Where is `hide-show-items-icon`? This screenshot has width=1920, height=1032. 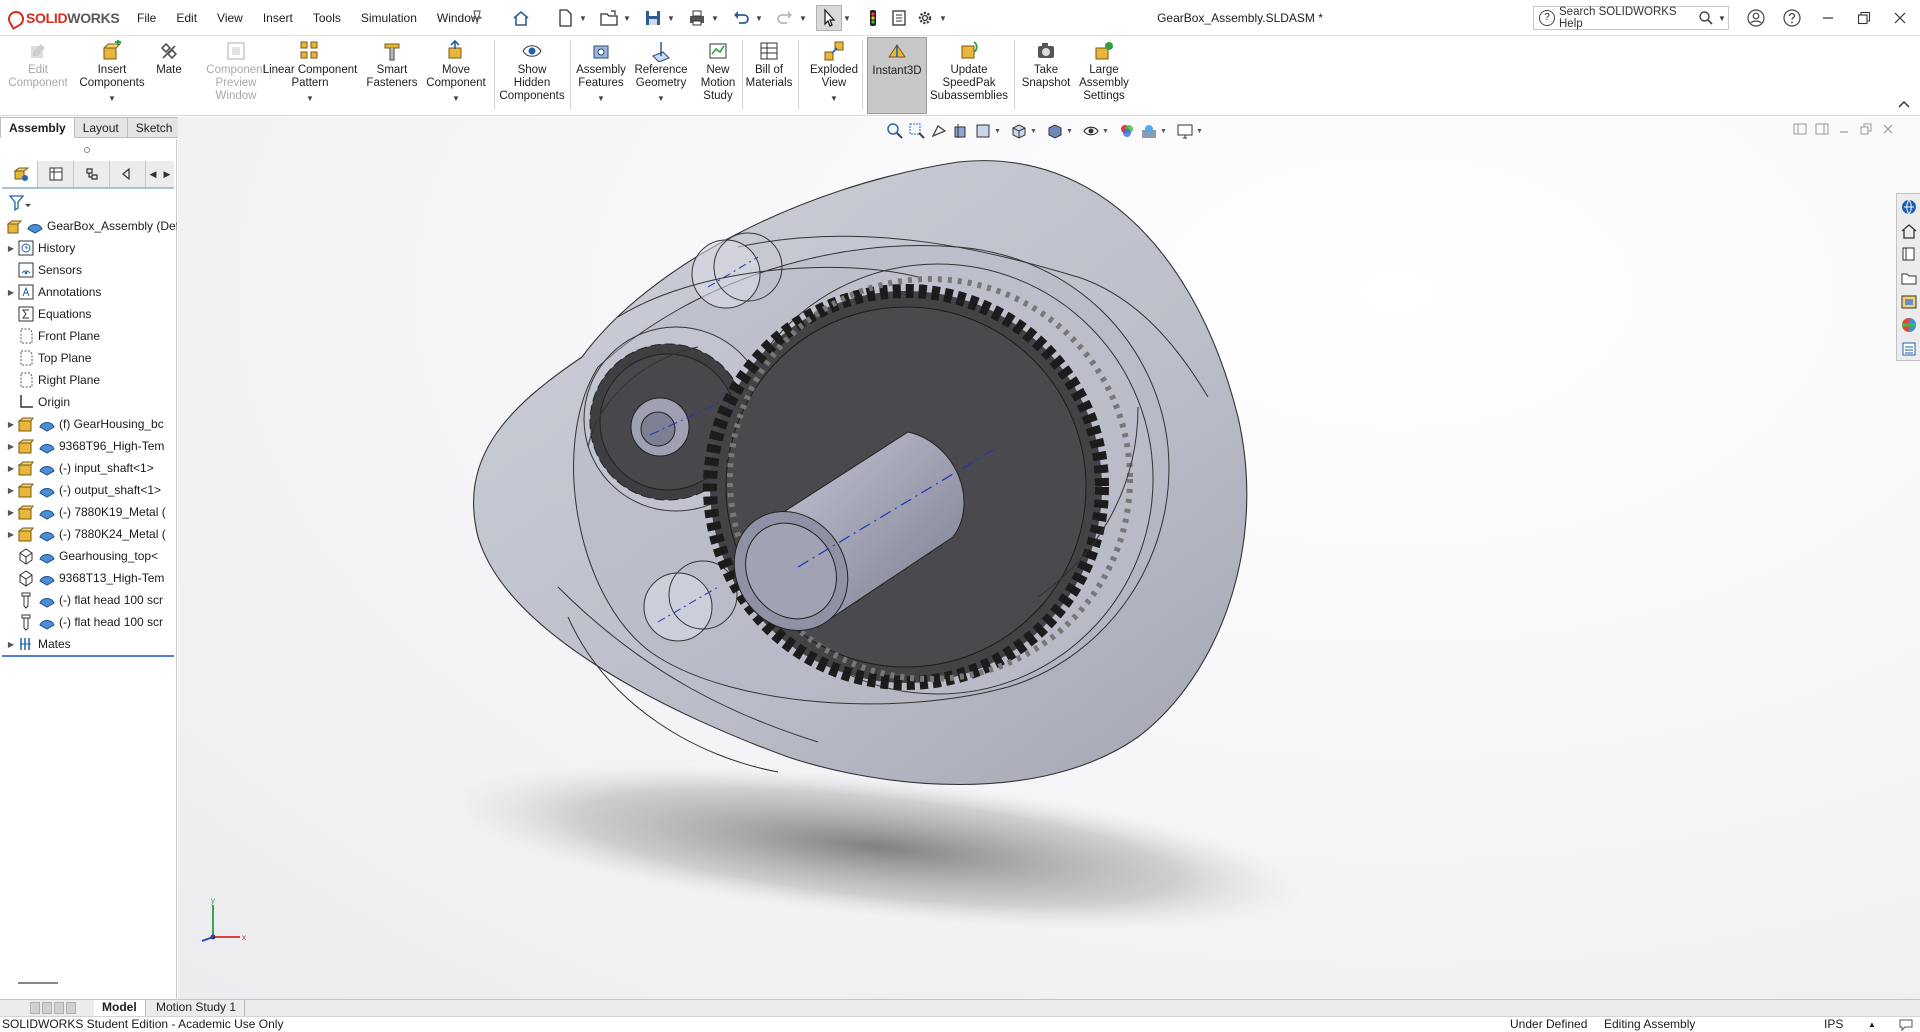 hide-show-items-icon is located at coordinates (1091, 131).